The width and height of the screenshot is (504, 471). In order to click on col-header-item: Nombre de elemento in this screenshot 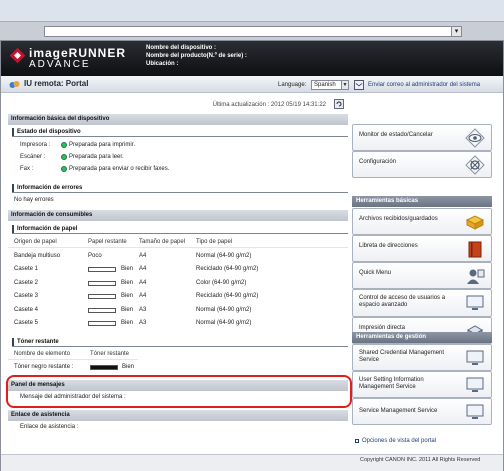, I will do `click(42, 354)`.